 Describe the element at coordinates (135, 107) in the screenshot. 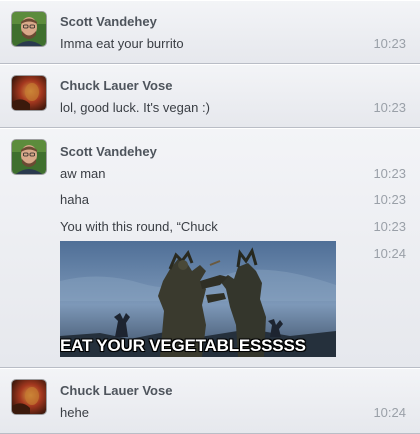

I see `message-text: lol, good luck. It's vegan :)` at that location.